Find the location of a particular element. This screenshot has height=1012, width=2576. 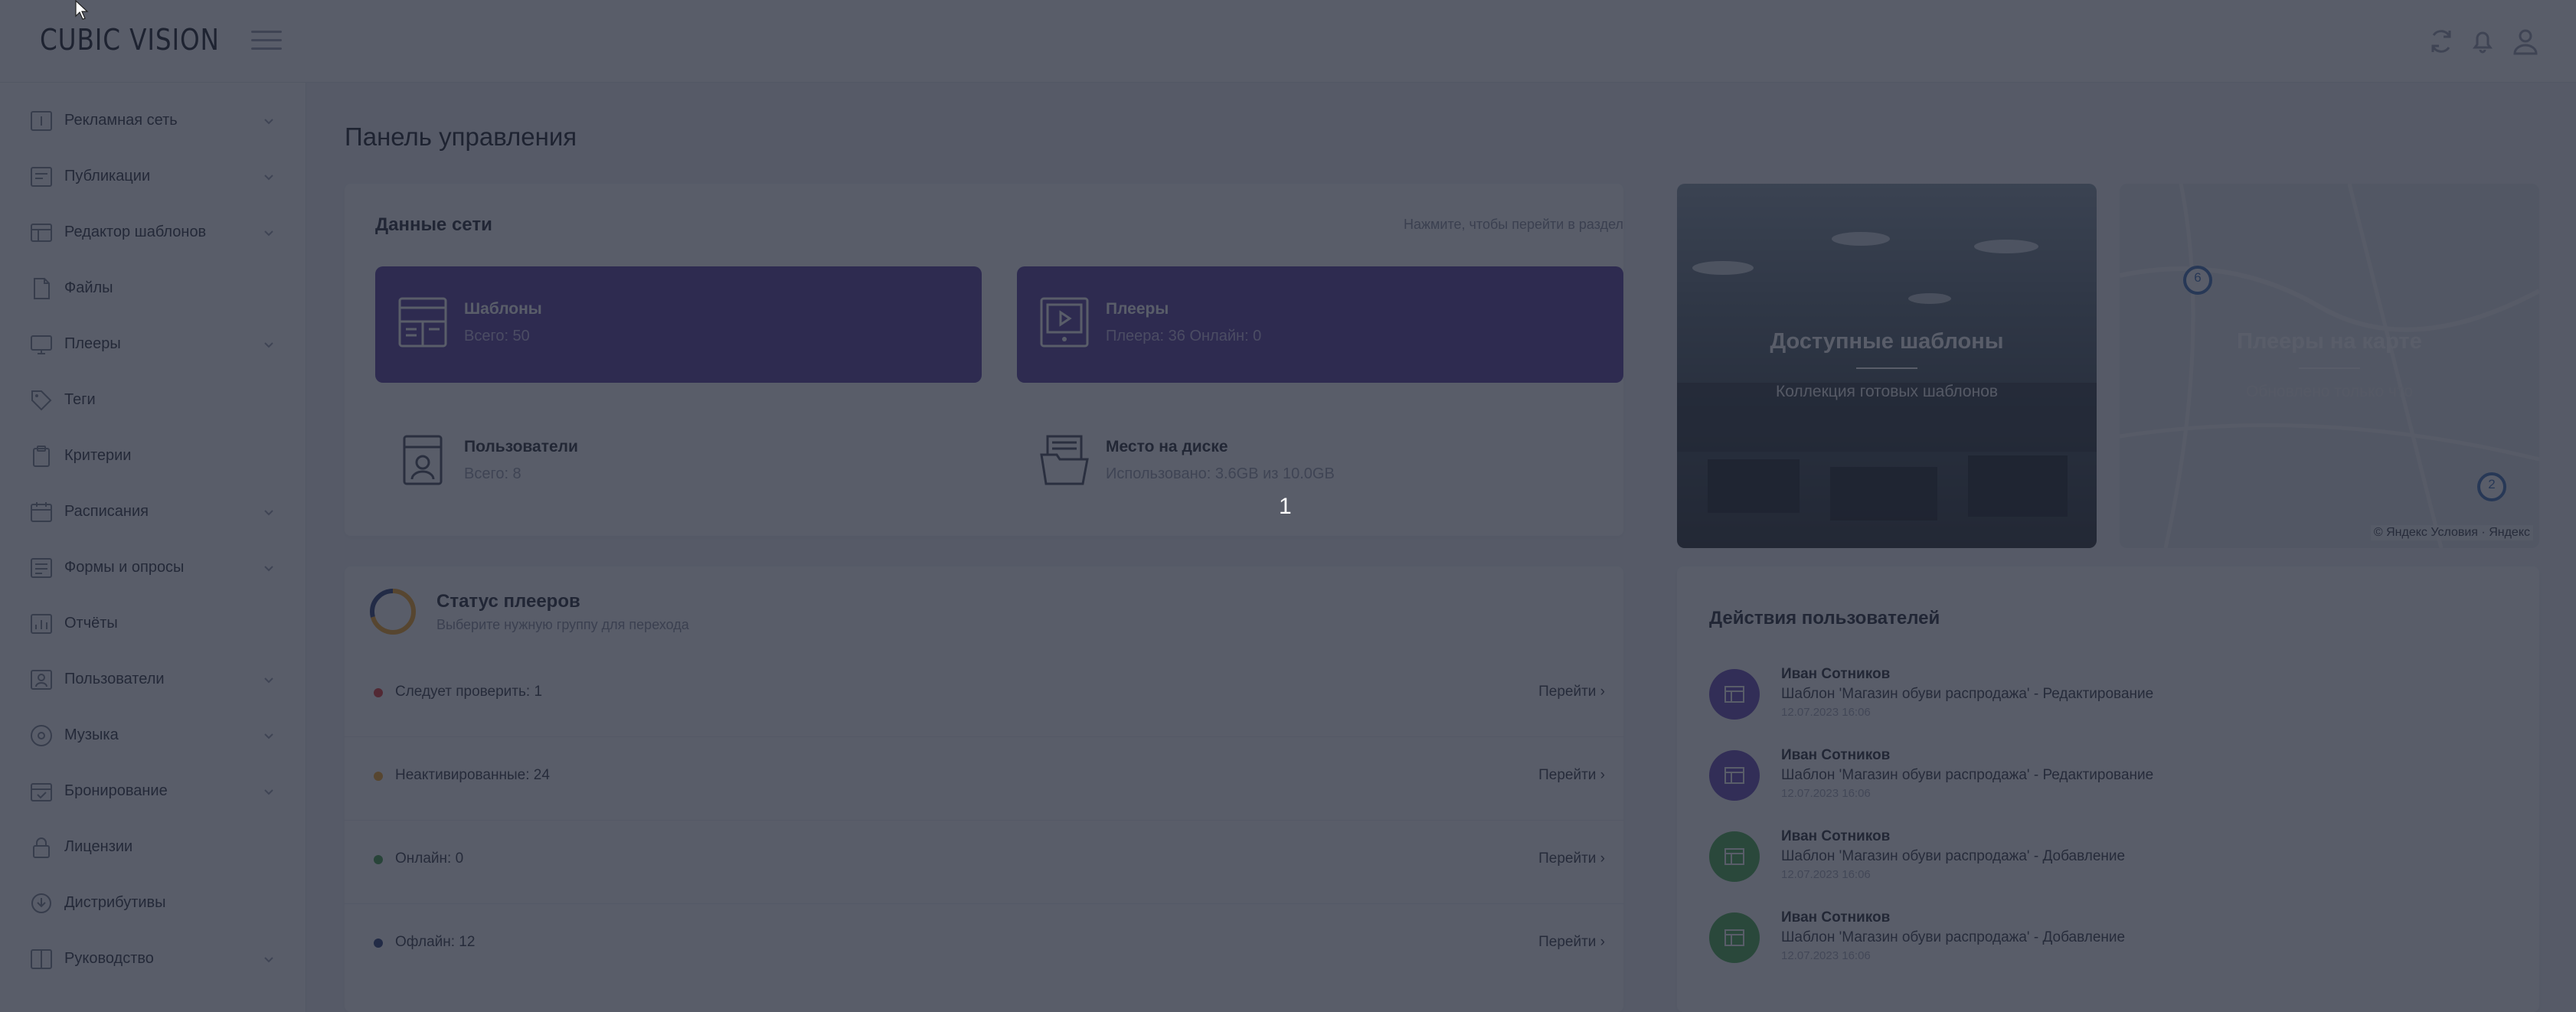

refresh-icon is located at coordinates (2441, 41).